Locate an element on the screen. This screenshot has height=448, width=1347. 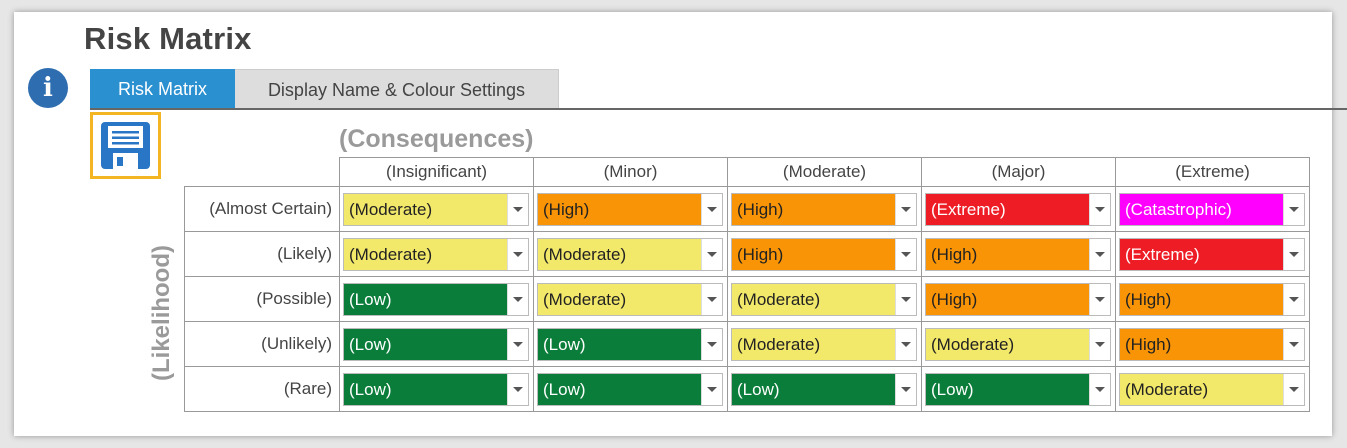
column-header: (Moderate) is located at coordinates (824, 172).